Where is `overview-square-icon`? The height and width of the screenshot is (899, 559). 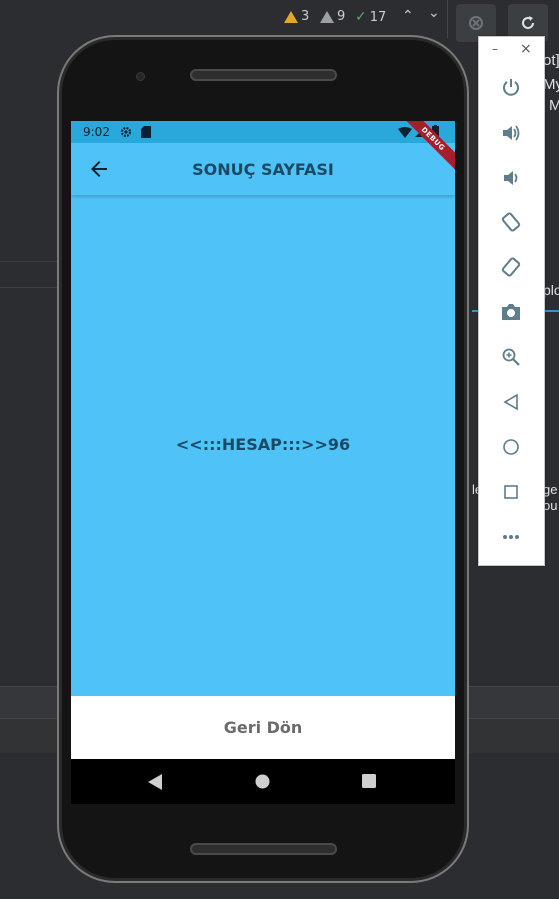 overview-square-icon is located at coordinates (511, 492).